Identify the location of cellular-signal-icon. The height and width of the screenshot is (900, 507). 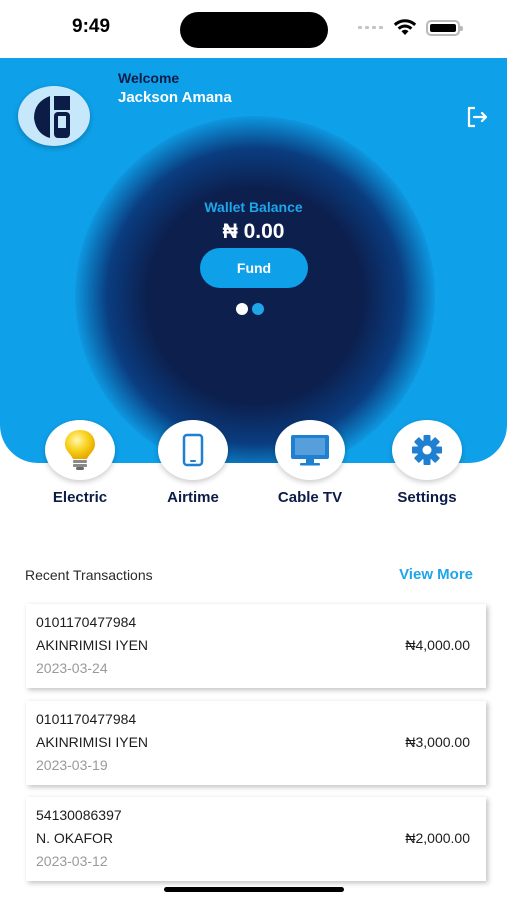
(370, 27).